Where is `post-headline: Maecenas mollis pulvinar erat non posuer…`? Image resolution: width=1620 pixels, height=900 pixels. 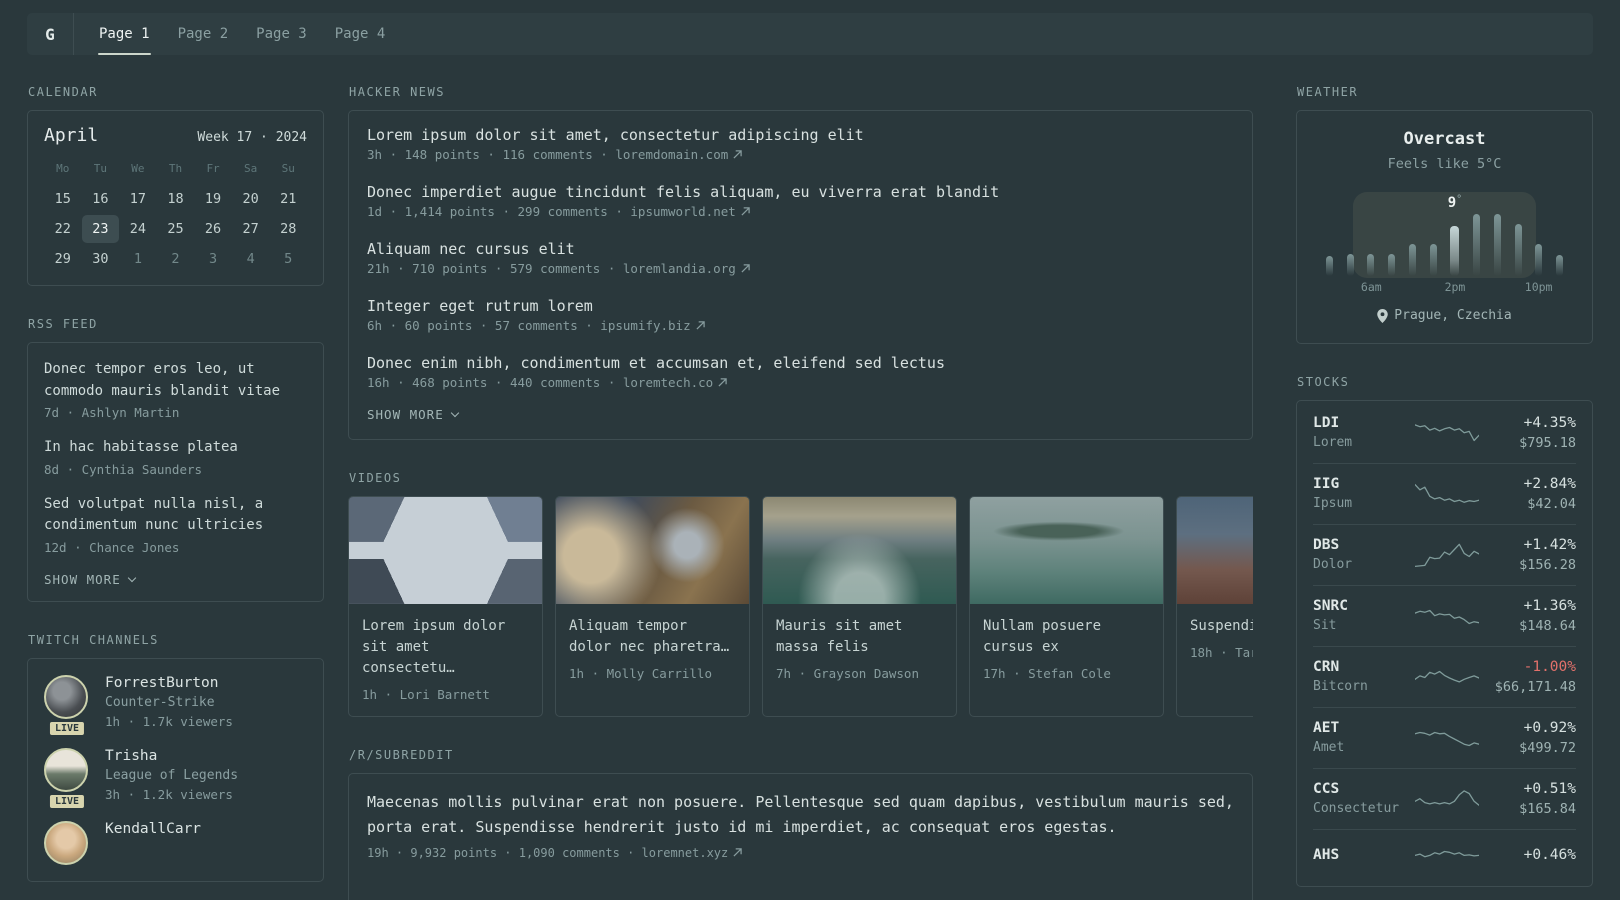
post-headline: Maecenas mollis pulvinar erat non posuer… is located at coordinates (800, 815).